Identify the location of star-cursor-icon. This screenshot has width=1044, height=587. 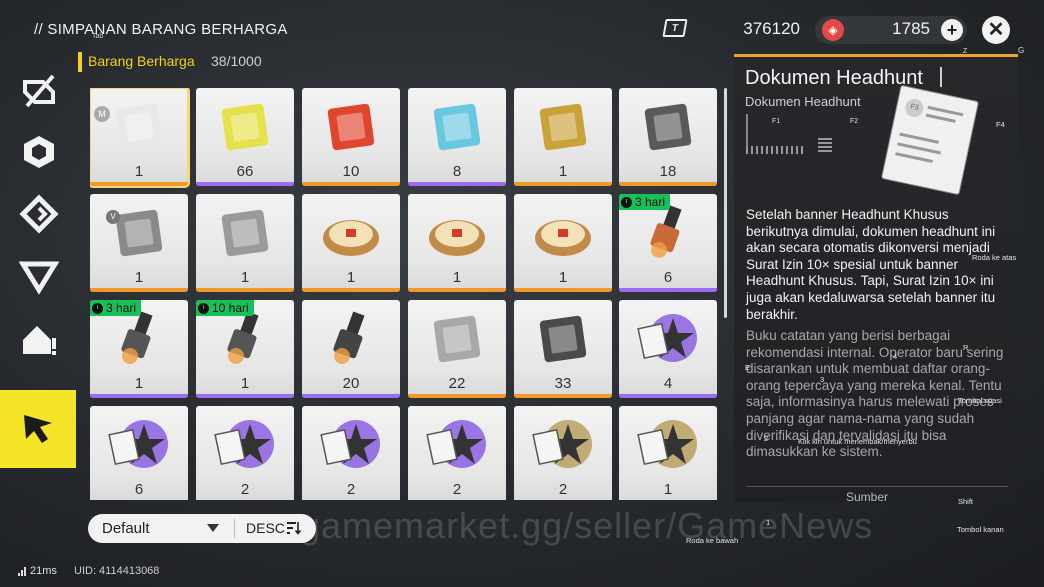
(38, 429).